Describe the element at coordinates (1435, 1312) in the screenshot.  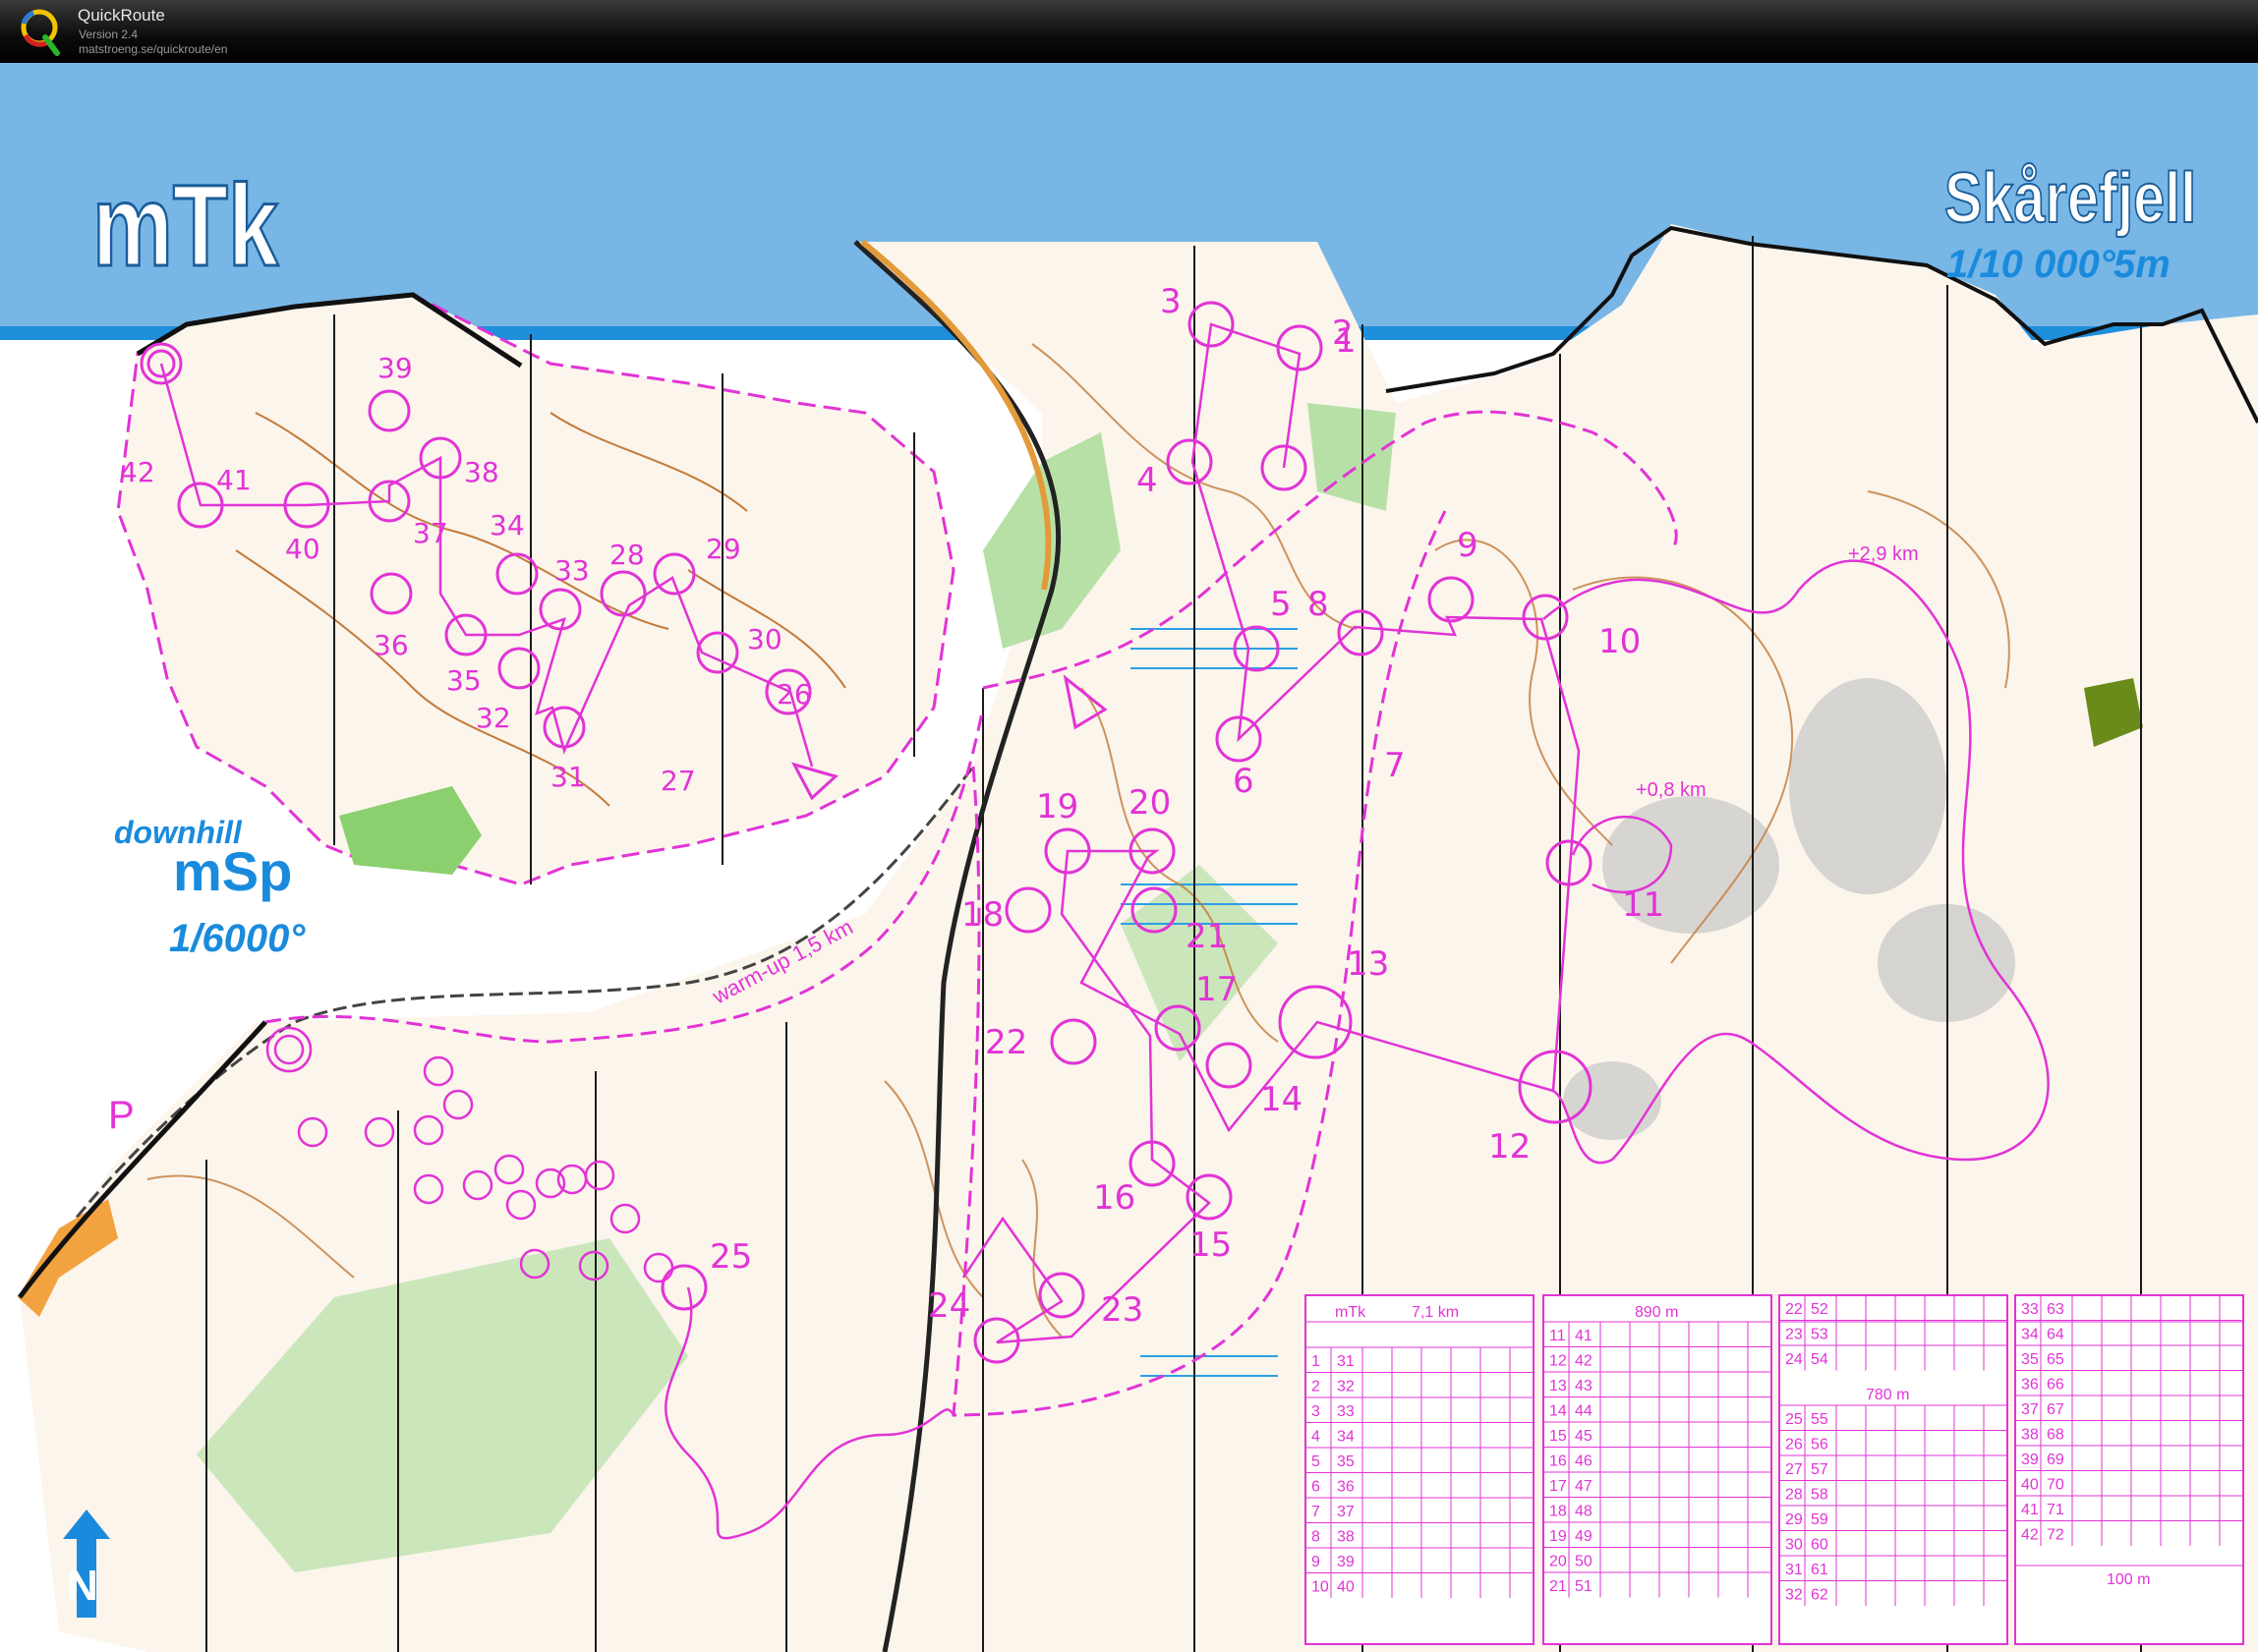
I see `desc-length: 7,1 km` at that location.